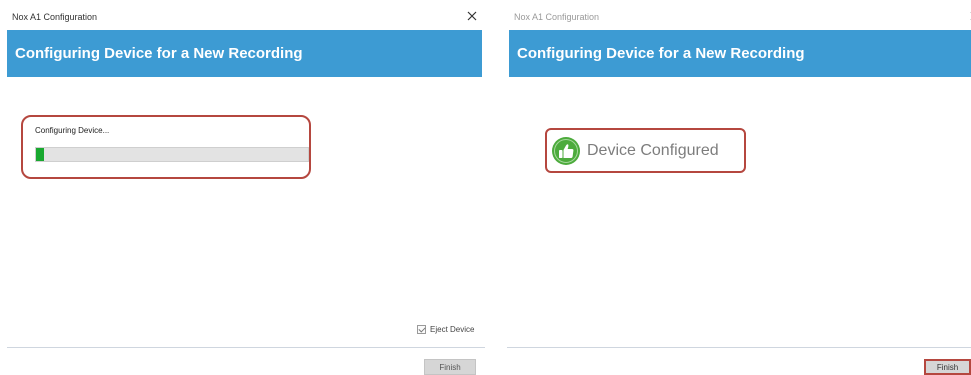 The width and height of the screenshot is (971, 375). Describe the element at coordinates (40, 154) in the screenshot. I see `progress-bar-fill` at that location.